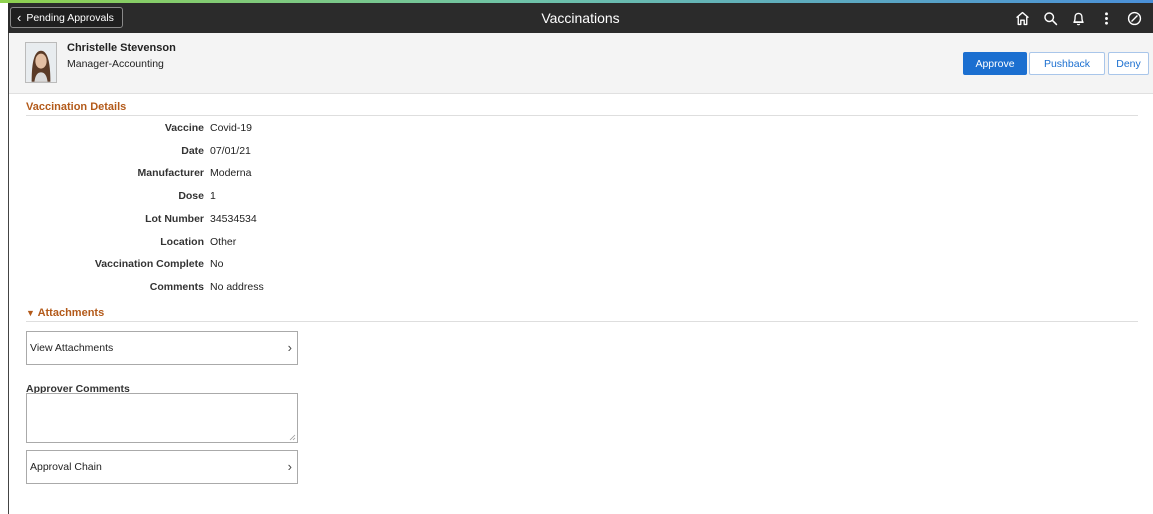 This screenshot has height=514, width=1153. Describe the element at coordinates (162, 348) in the screenshot. I see `view-attachments-link: View Attachments ›` at that location.